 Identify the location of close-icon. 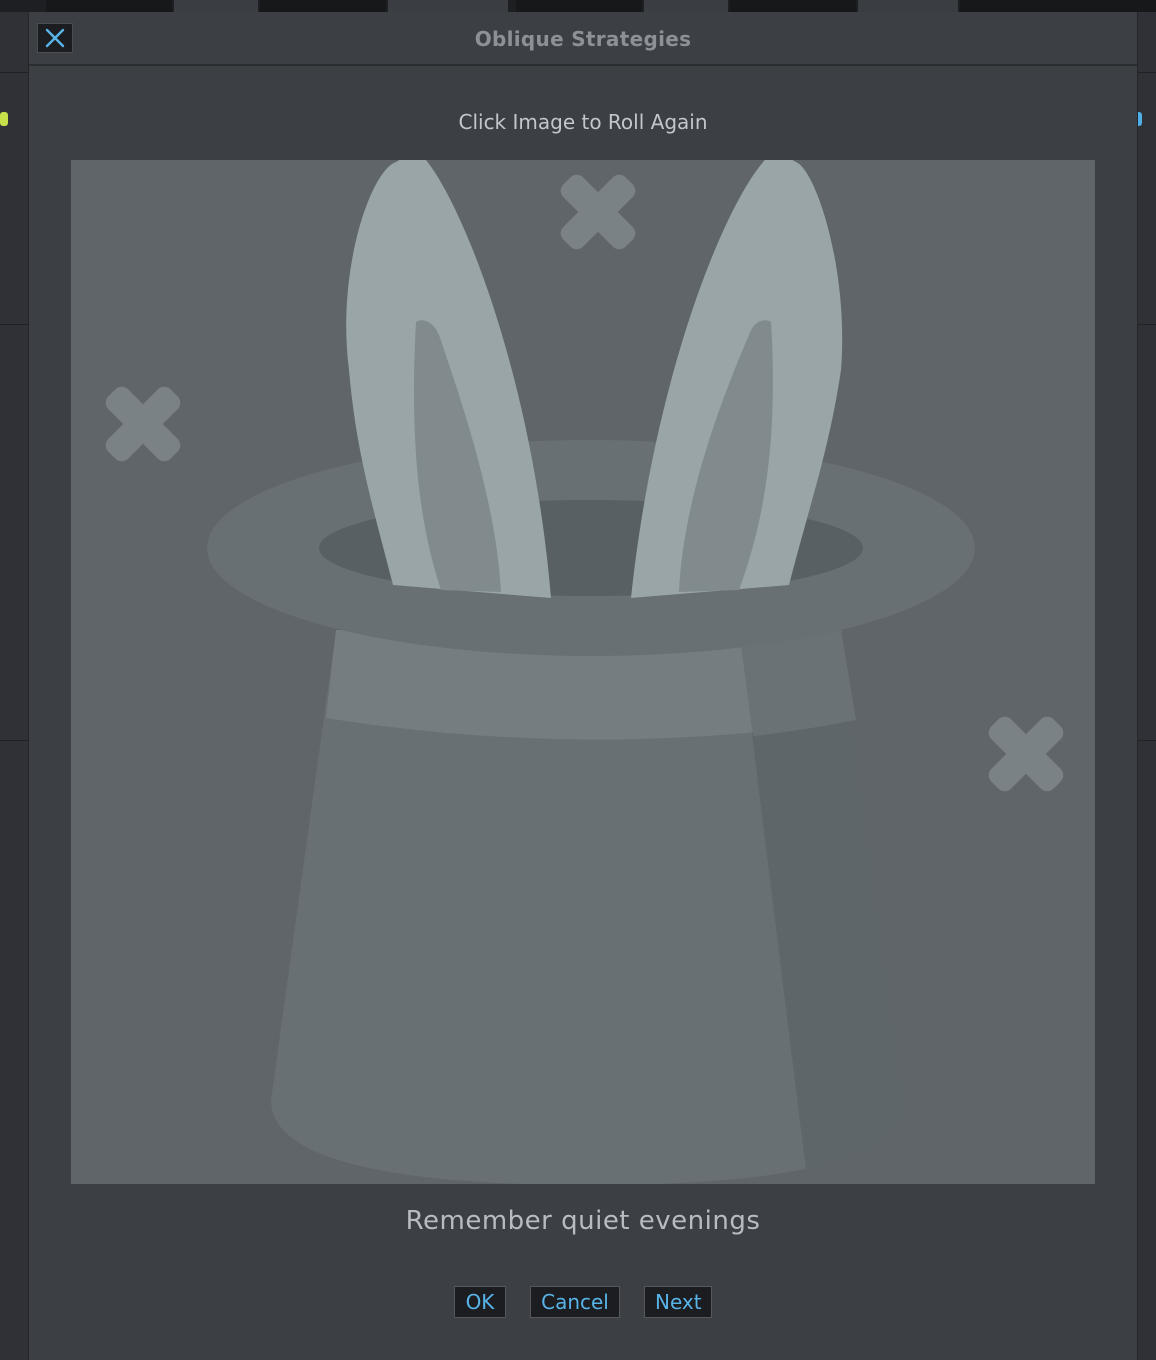
(55, 38).